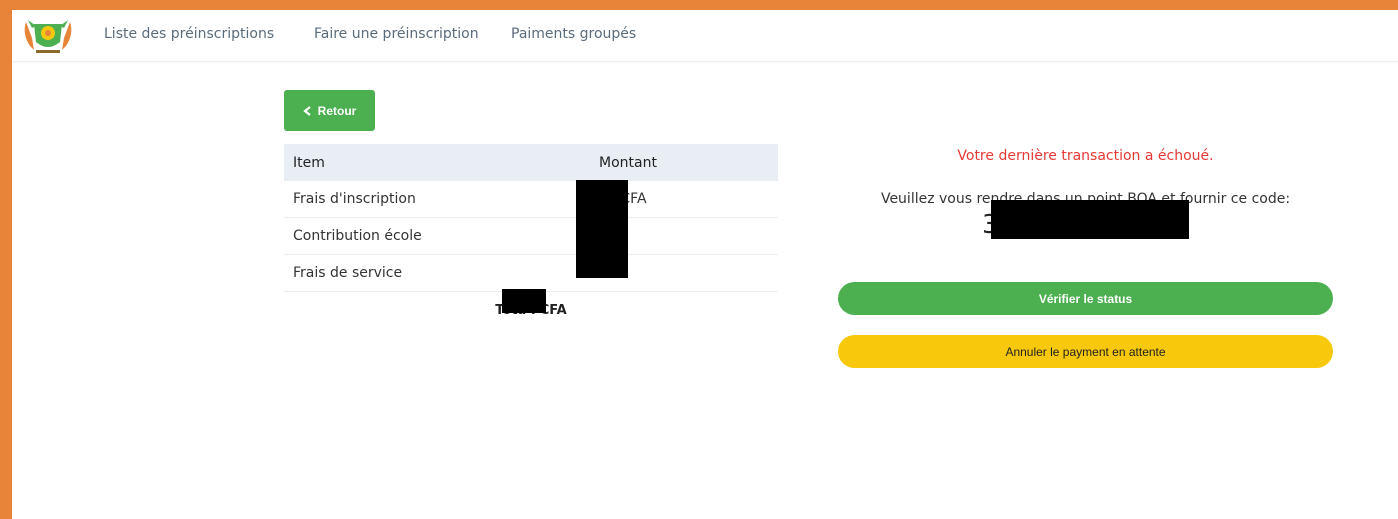 The width and height of the screenshot is (1398, 519). What do you see at coordinates (189, 34) in the screenshot?
I see `nav-link-liste-preinscriptions: Liste des préinscriptions` at bounding box center [189, 34].